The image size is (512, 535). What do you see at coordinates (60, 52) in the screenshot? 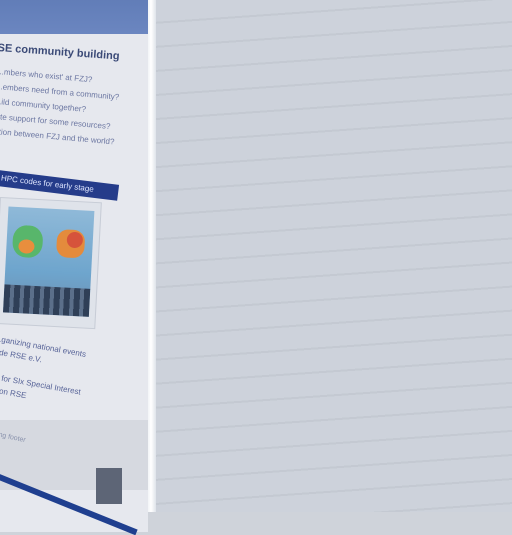
I see `section-title: SE community building` at bounding box center [60, 52].